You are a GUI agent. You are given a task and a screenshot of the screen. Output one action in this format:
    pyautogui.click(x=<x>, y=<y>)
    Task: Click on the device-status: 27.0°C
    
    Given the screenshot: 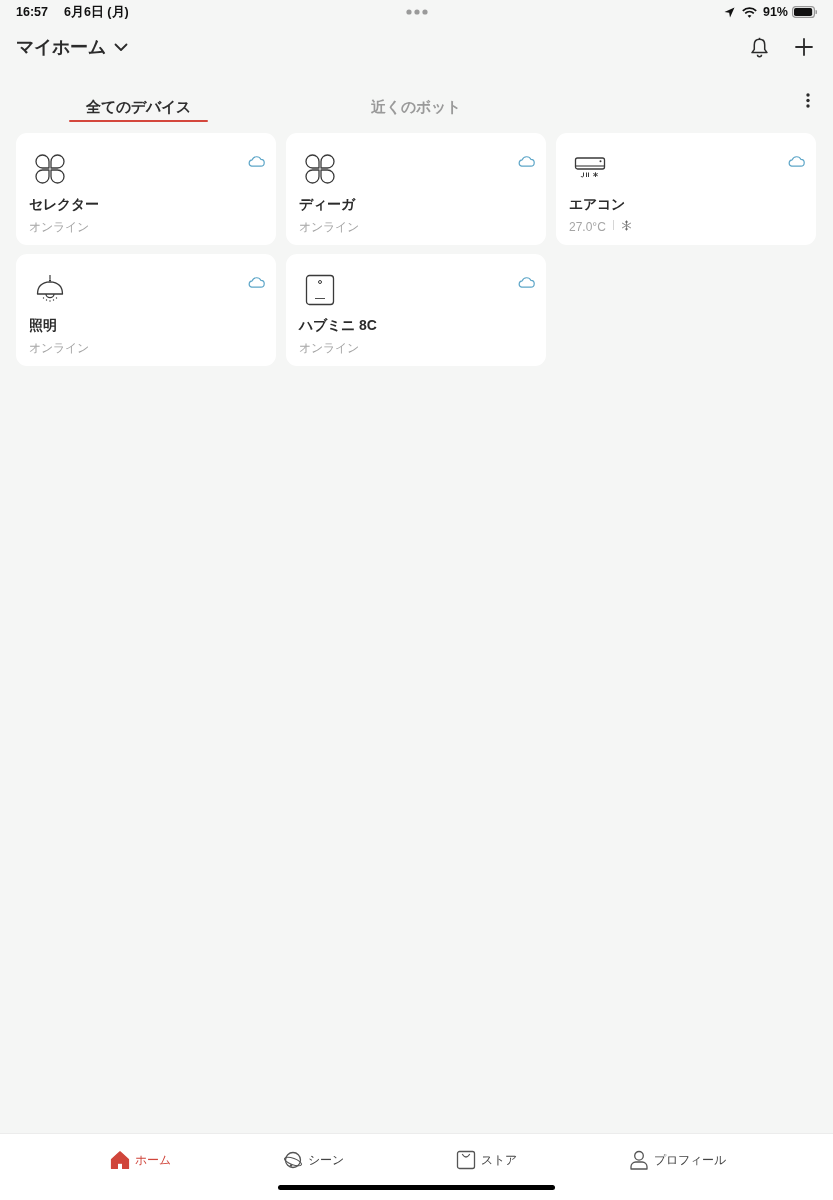 What is the action you would take?
    pyautogui.click(x=587, y=227)
    